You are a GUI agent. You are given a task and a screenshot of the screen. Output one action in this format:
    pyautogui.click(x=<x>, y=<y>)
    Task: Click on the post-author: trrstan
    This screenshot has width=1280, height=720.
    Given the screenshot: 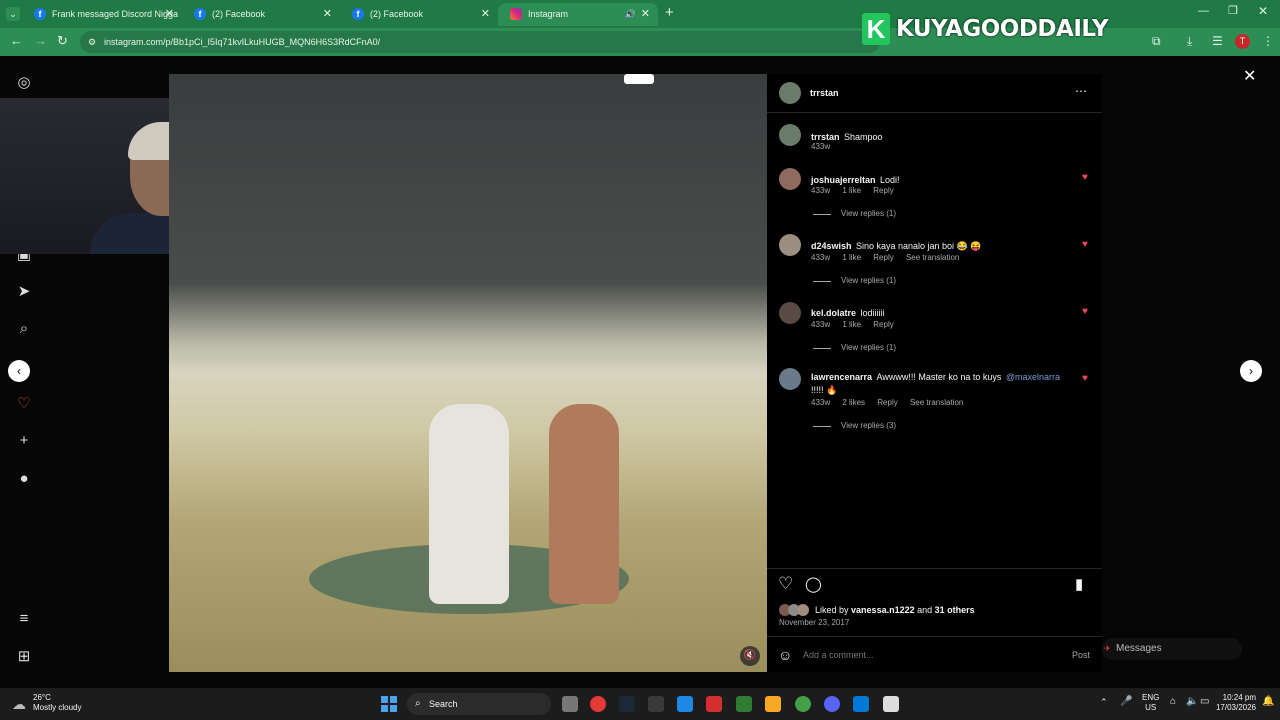 What is the action you would take?
    pyautogui.click(x=824, y=93)
    